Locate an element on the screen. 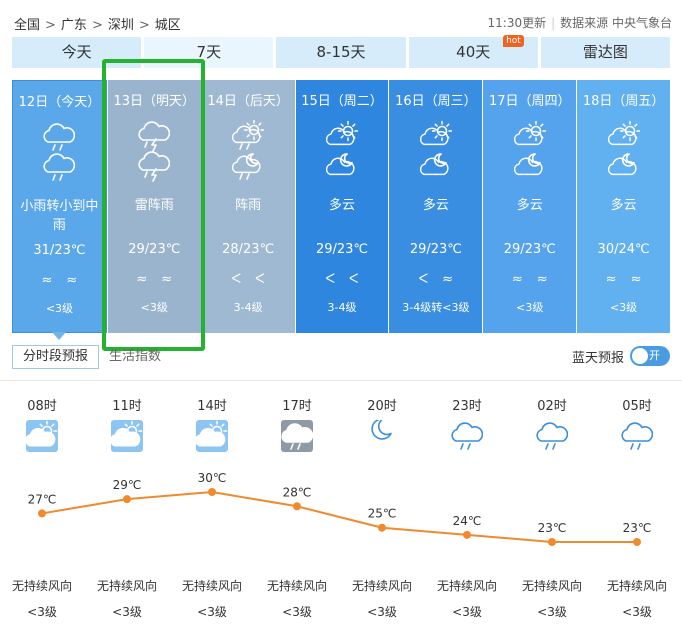  tab-8-15-days: 8-15天 is located at coordinates (341, 52).